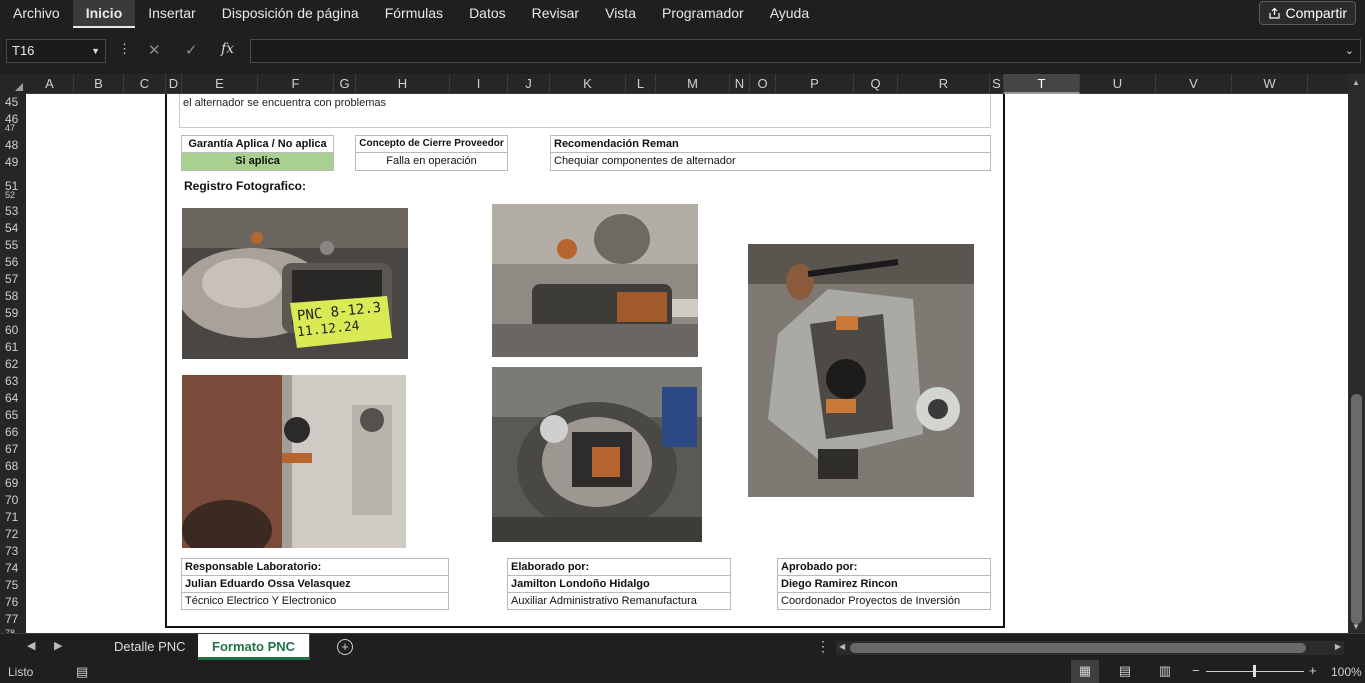 The image size is (1365, 683). Describe the element at coordinates (555, 14) in the screenshot. I see `menu-revisar: Revisar` at that location.